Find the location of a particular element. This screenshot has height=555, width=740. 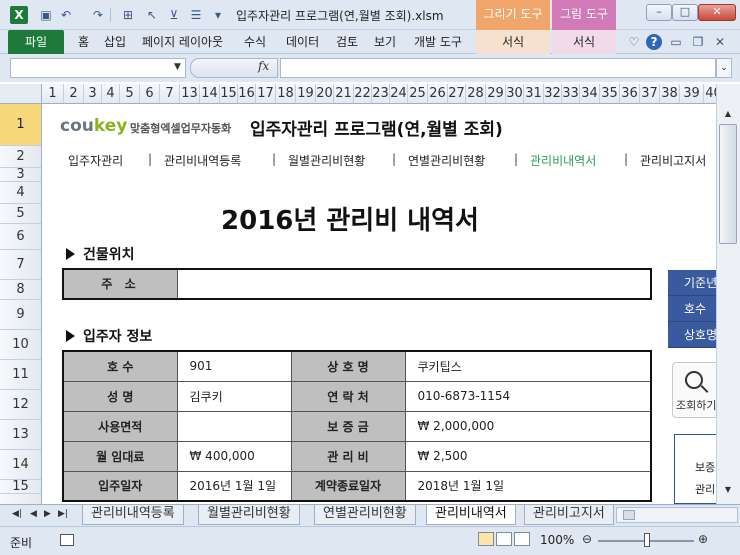

row-header: 3 is located at coordinates (20, 175).